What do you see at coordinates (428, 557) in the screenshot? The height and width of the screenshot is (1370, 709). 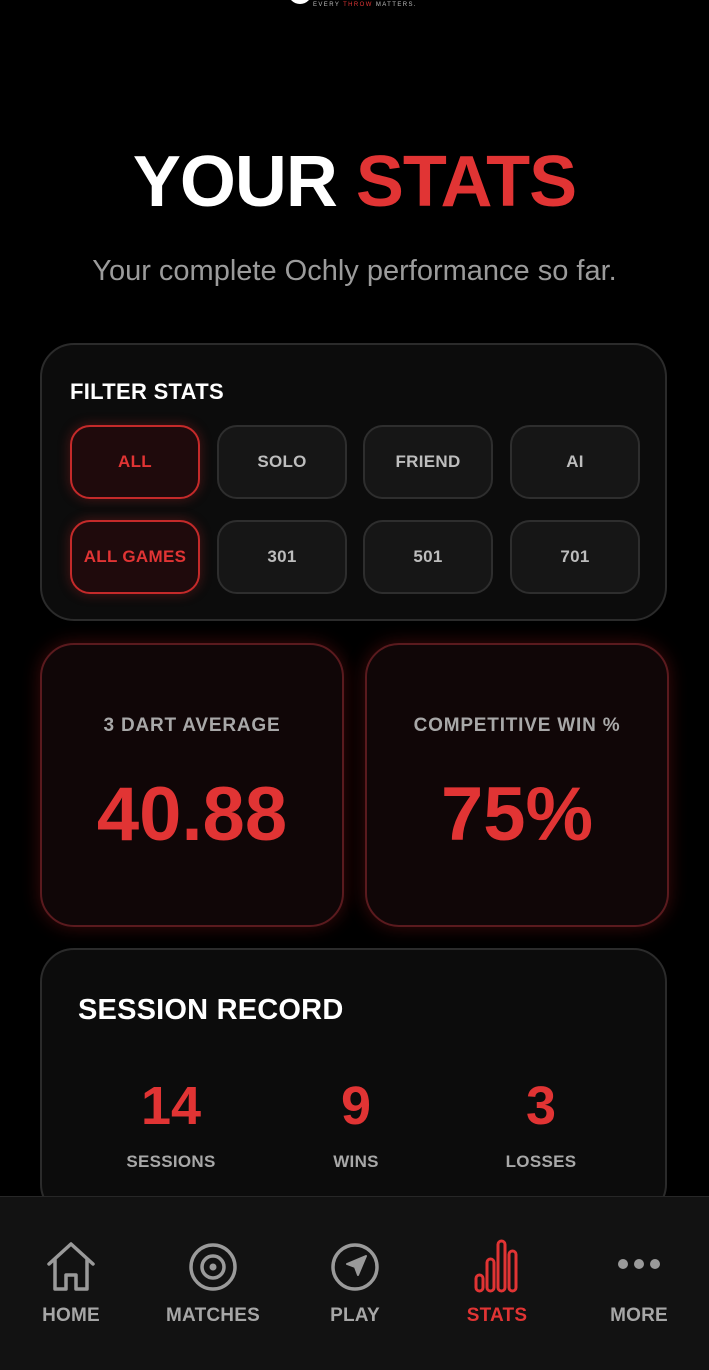 I see `filter-game-501: 501` at bounding box center [428, 557].